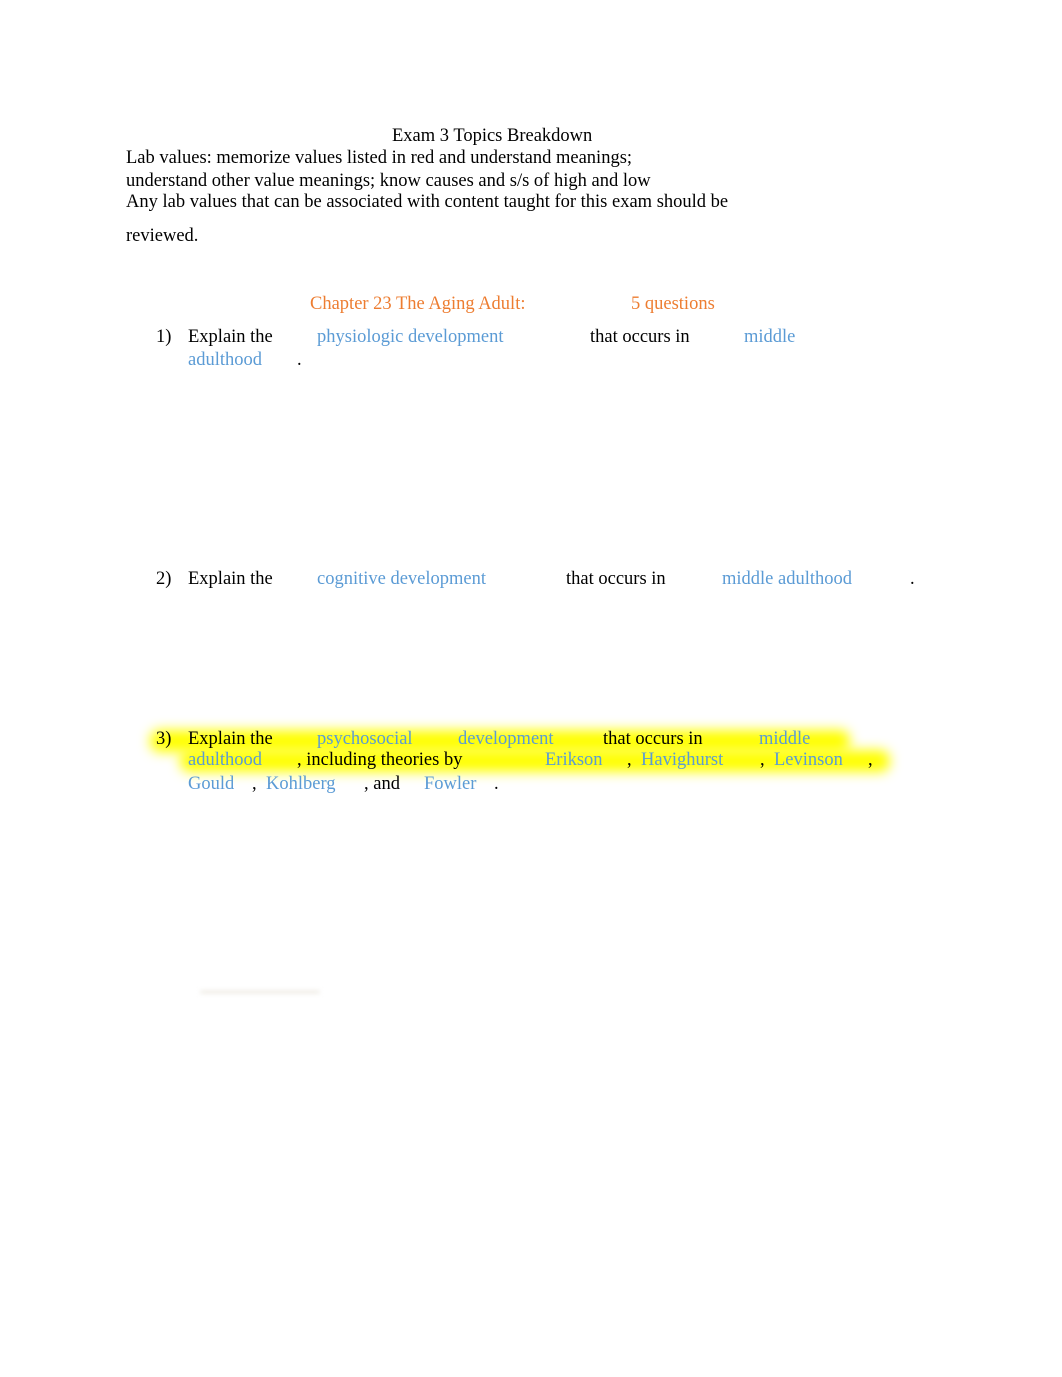 The image size is (1062, 1377). Describe the element at coordinates (164, 739) in the screenshot. I see `item-number: 3)` at that location.